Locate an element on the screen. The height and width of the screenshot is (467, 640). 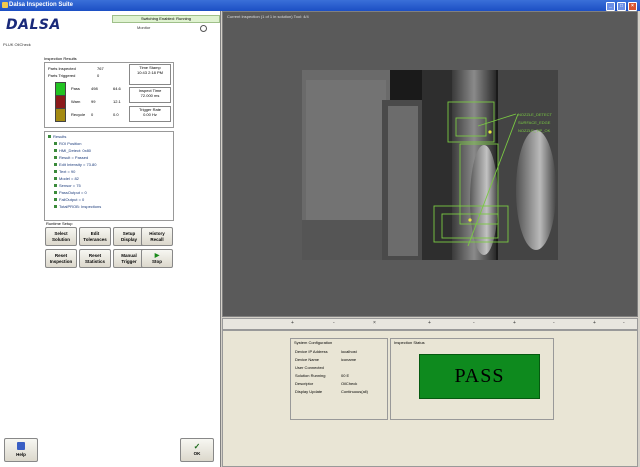
ok-button: ✓ OK is located at coordinates (197, 450).